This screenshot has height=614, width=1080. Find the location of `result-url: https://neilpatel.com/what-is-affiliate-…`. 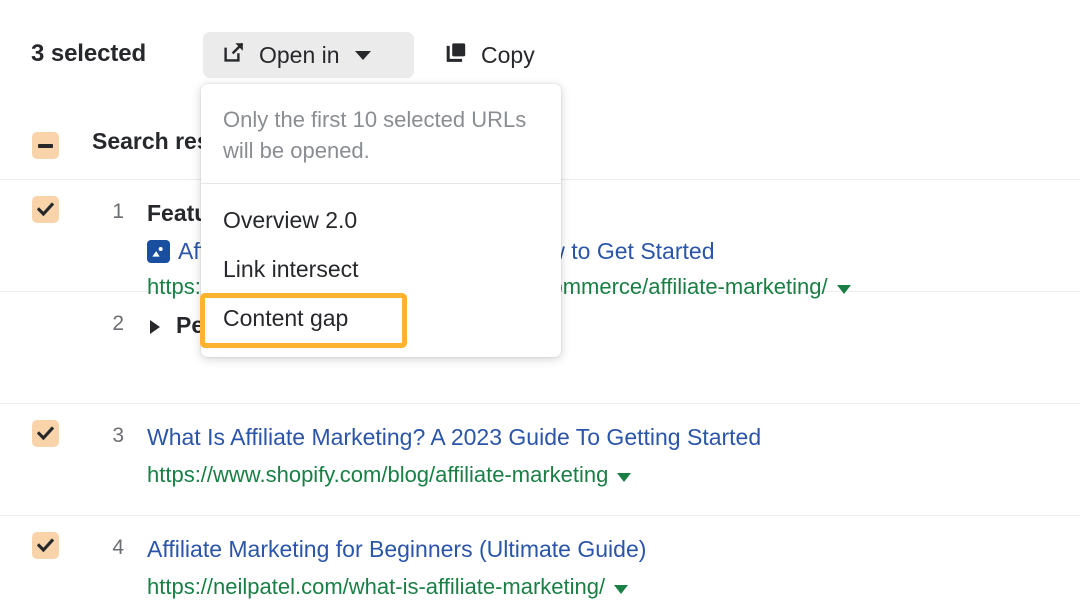

result-url: https://neilpatel.com/what-is-affiliate-… is located at coordinates (388, 587).